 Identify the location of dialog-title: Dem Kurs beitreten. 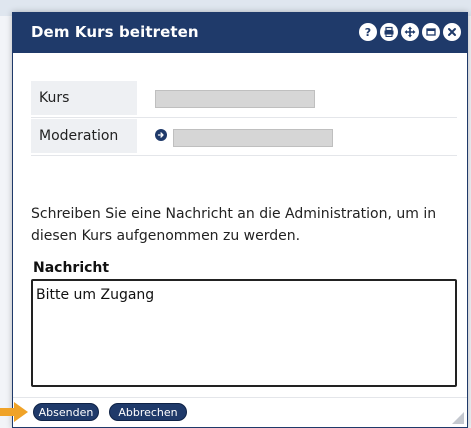
(115, 32).